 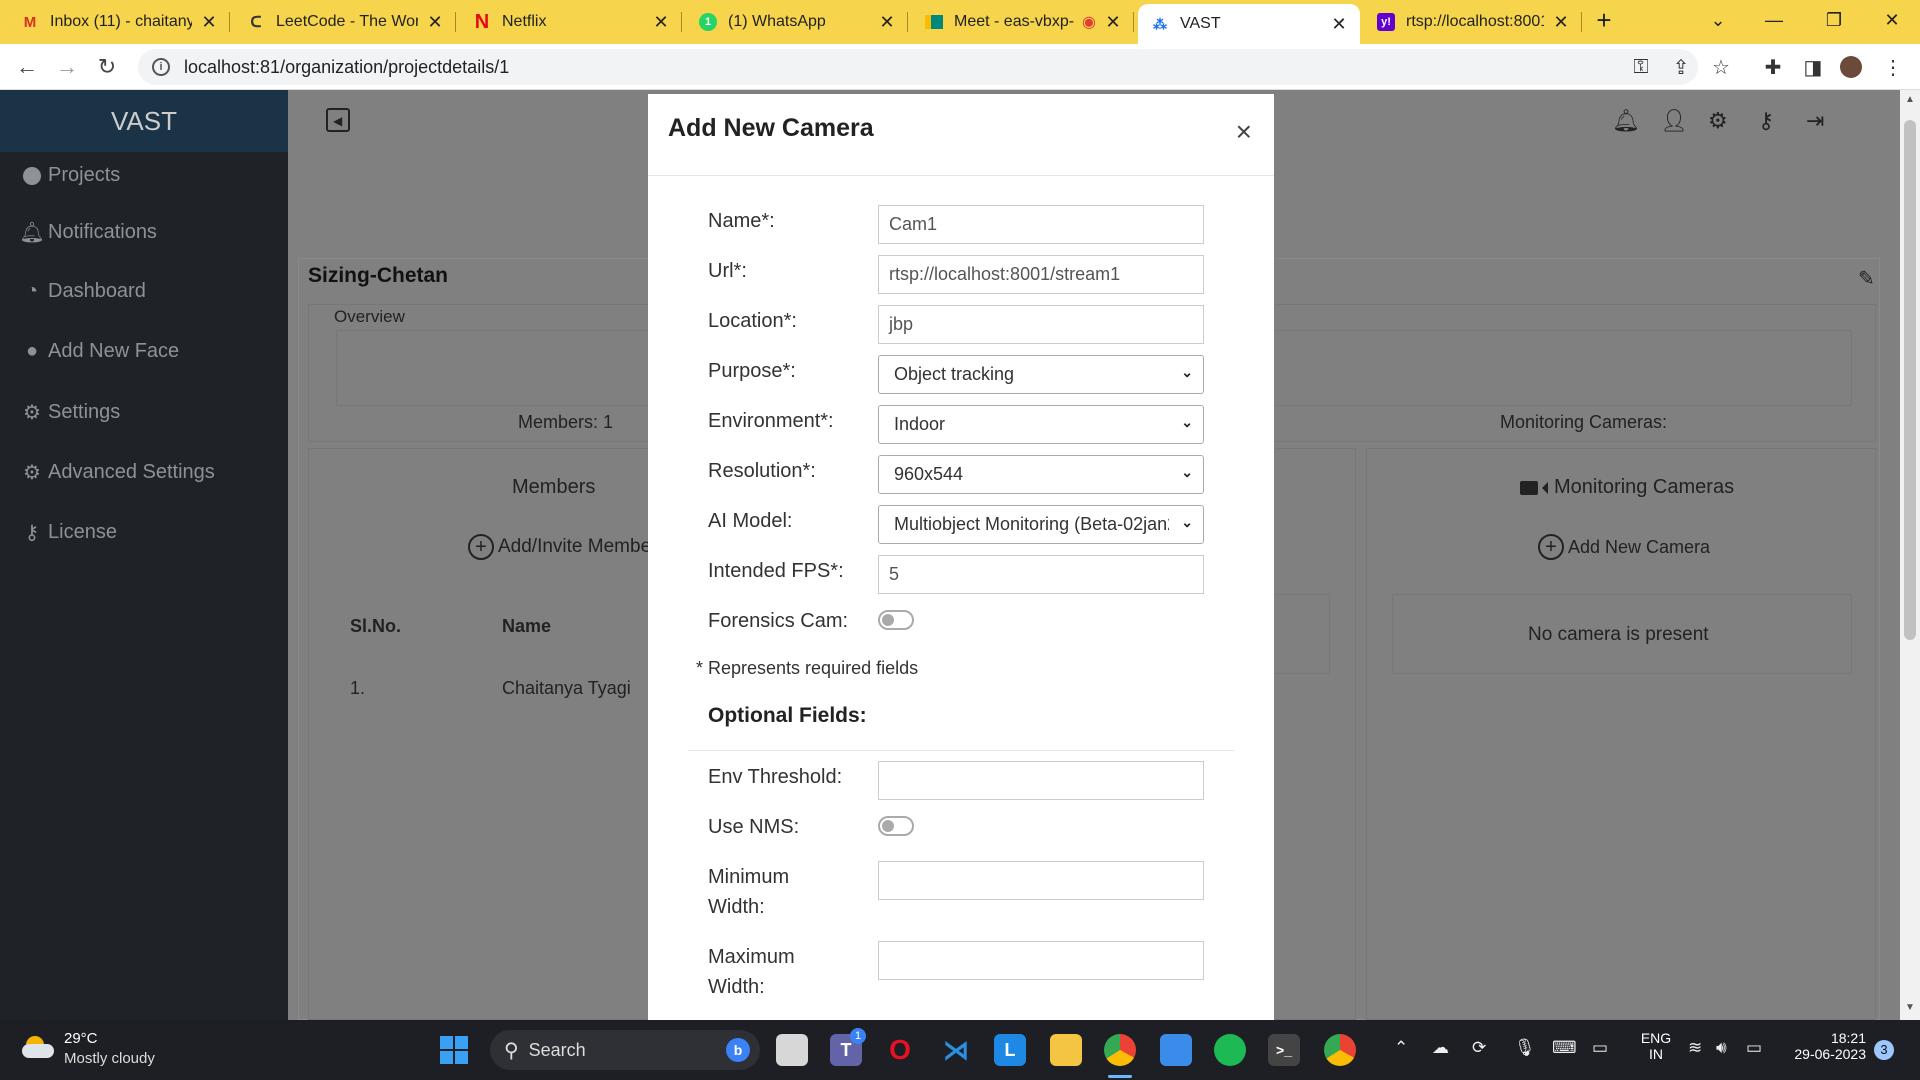 What do you see at coordinates (1834, 20) in the screenshot?
I see `restore-button: ❐` at bounding box center [1834, 20].